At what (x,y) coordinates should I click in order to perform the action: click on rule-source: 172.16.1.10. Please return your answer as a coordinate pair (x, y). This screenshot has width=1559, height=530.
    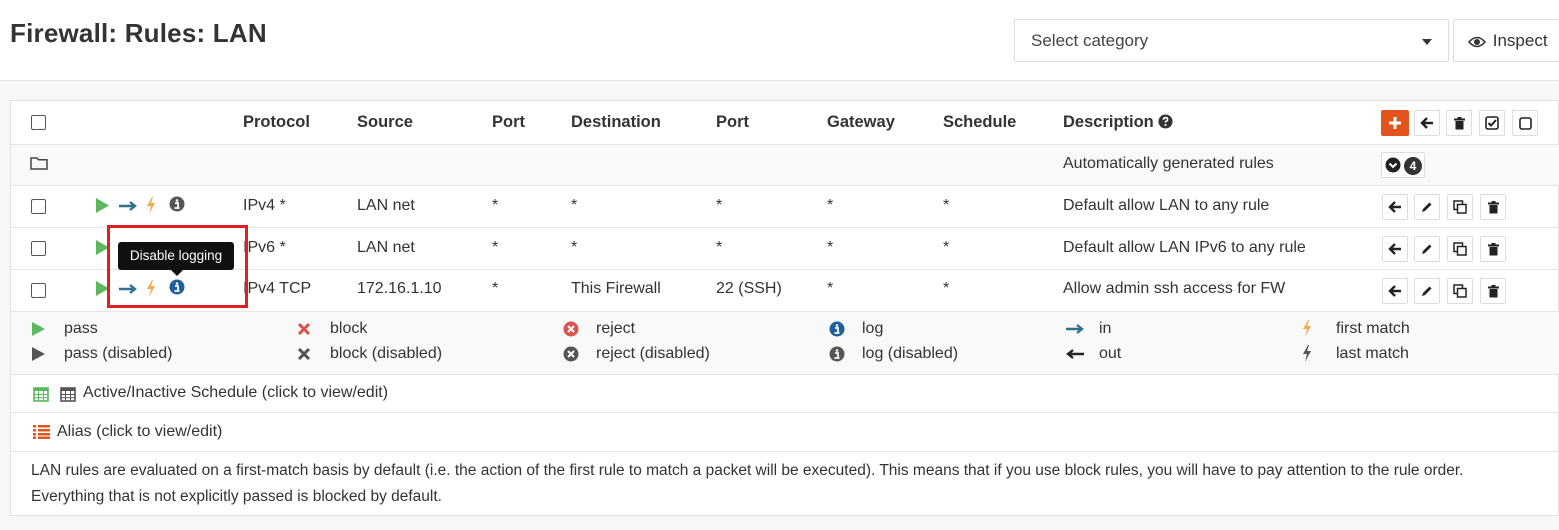
    Looking at the image, I should click on (399, 288).